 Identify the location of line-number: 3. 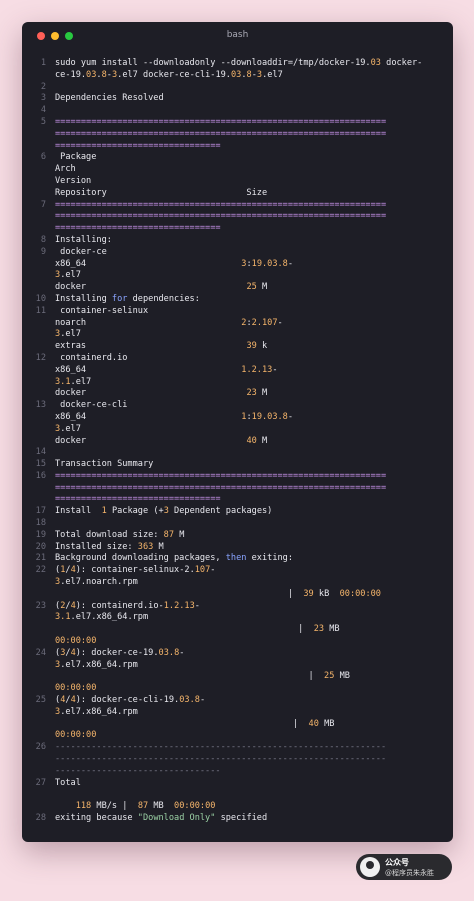
(43, 98).